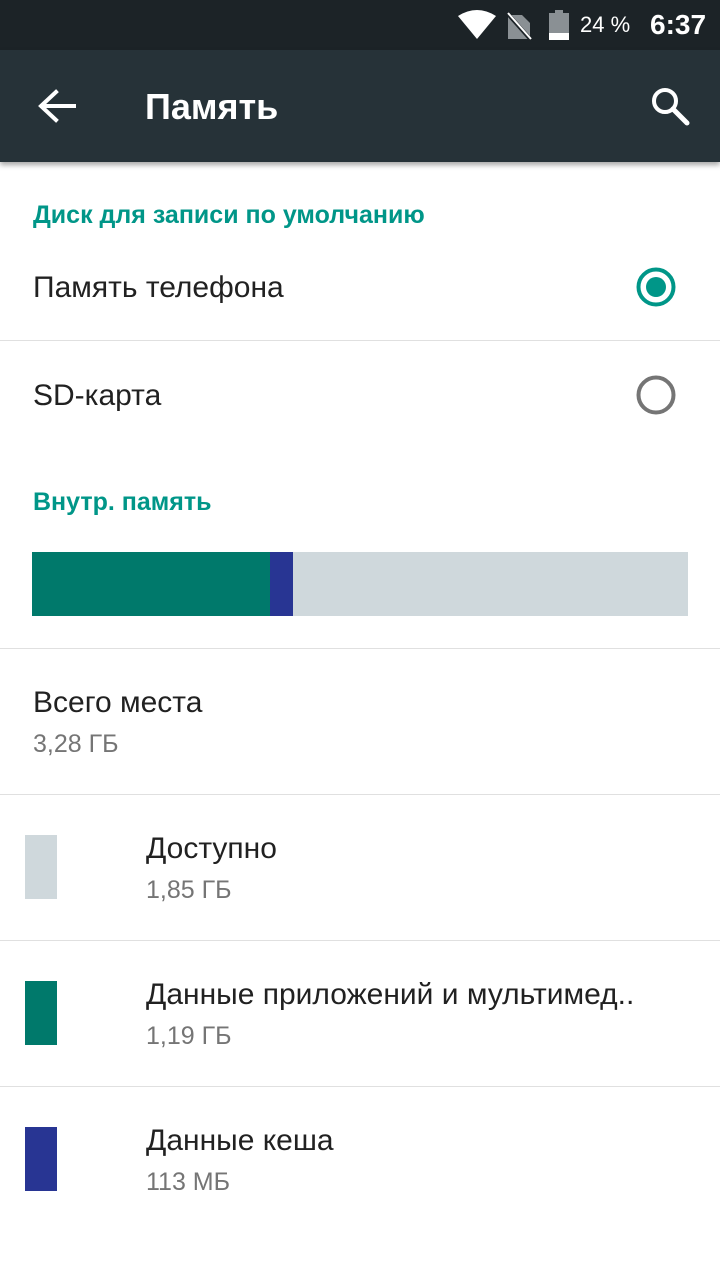  What do you see at coordinates (519, 26) in the screenshot?
I see `no-sim-icon` at bounding box center [519, 26].